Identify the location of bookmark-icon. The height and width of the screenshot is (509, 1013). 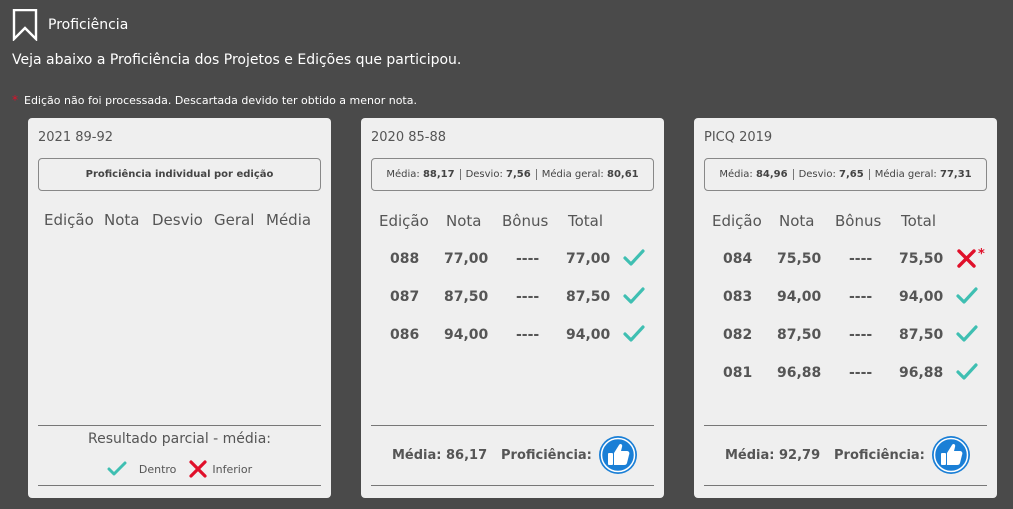
(25, 25).